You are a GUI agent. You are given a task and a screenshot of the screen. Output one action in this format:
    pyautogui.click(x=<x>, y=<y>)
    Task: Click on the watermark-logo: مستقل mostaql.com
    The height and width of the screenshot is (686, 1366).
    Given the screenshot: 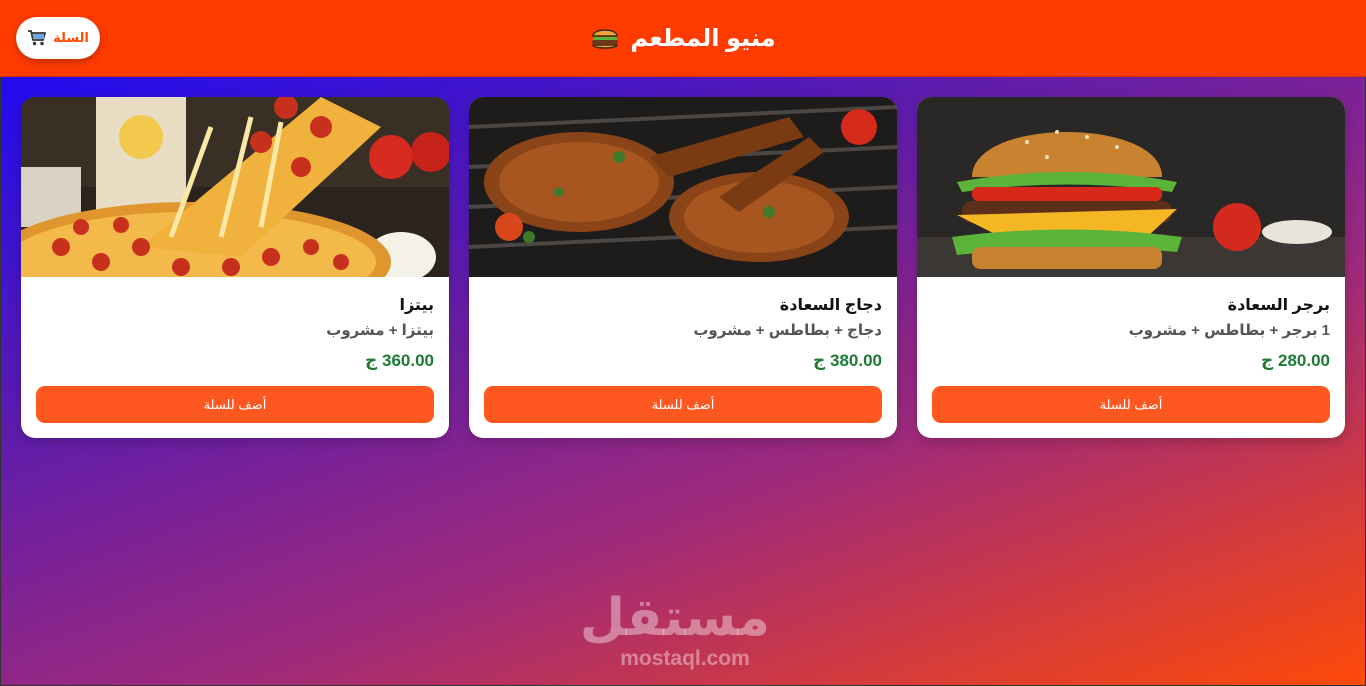 What is the action you would take?
    pyautogui.click(x=674, y=629)
    